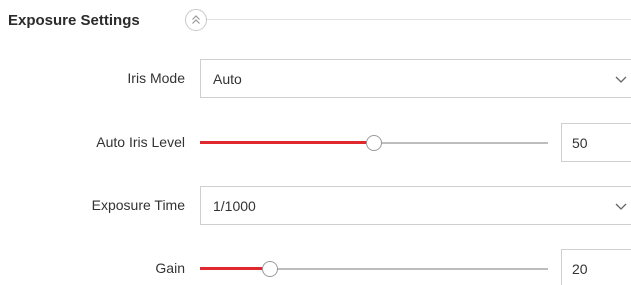 This screenshot has width=631, height=285. I want to click on exposure-time-value: 1/1000, so click(234, 206).